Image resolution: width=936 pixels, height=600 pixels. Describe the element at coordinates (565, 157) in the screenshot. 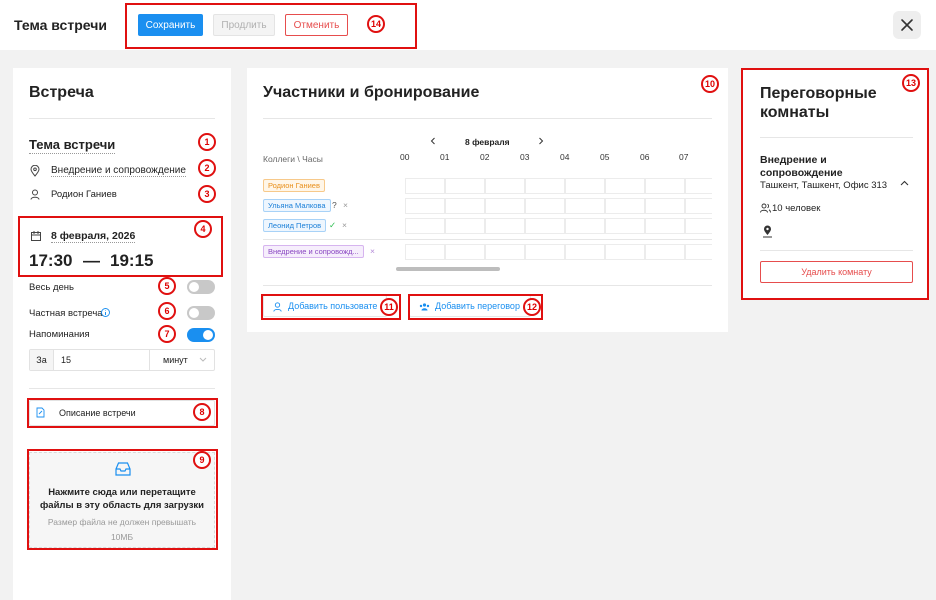

I see `hour-04: 04` at that location.